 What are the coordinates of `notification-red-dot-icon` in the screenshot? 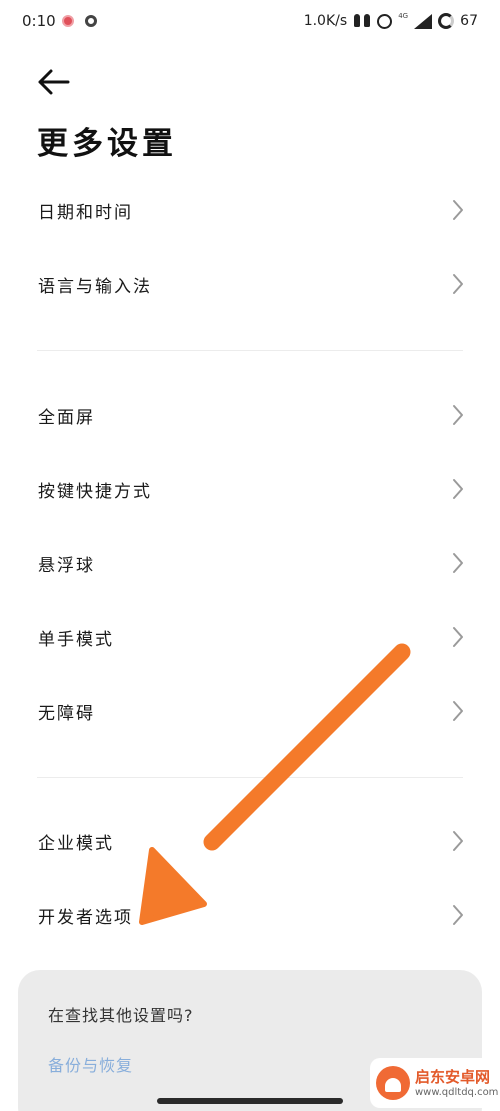 It's located at (68, 21).